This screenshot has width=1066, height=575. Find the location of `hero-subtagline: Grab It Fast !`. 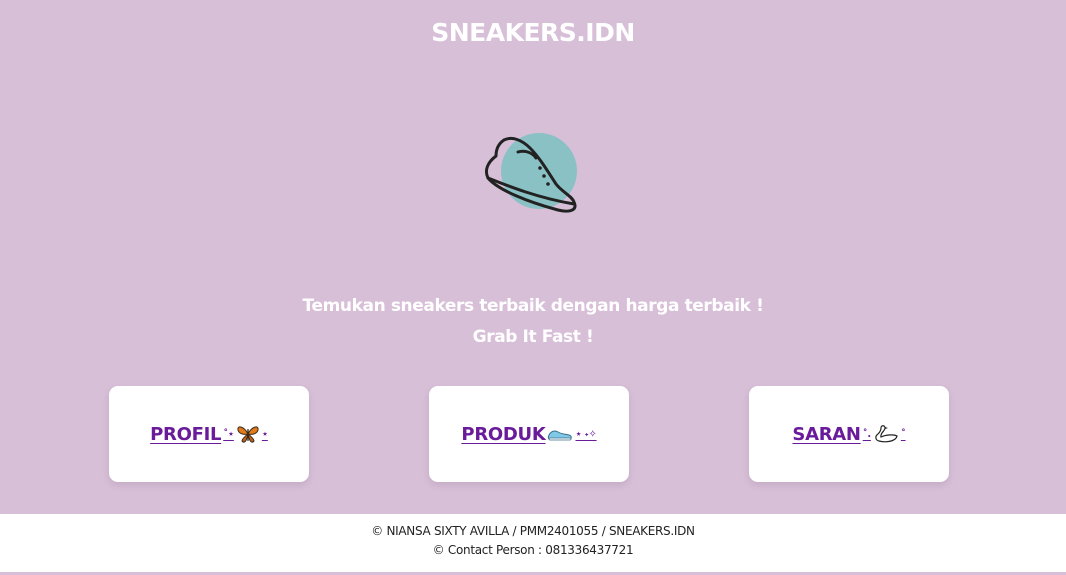

hero-subtagline: Grab It Fast ! is located at coordinates (533, 337).